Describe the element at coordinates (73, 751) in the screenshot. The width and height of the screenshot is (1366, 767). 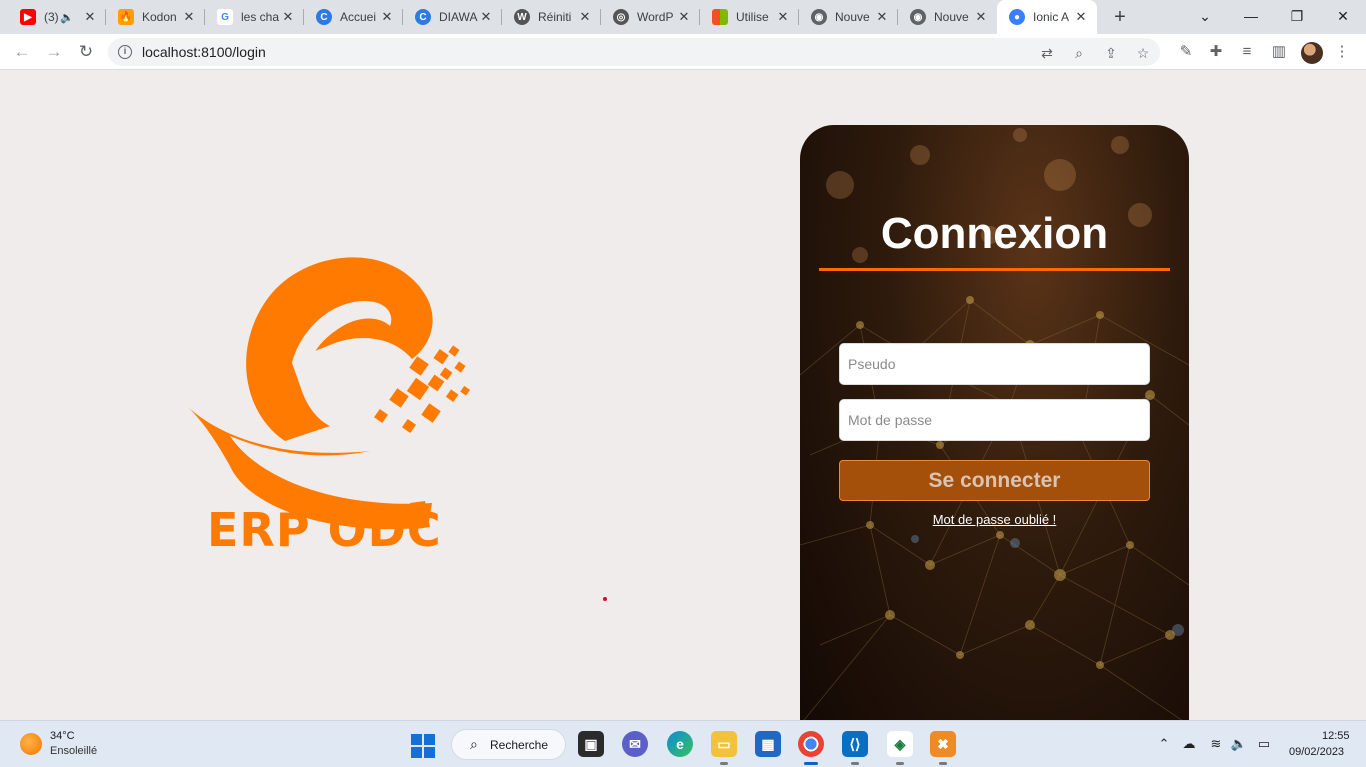
I see `weather-description: Ensoleillé` at that location.